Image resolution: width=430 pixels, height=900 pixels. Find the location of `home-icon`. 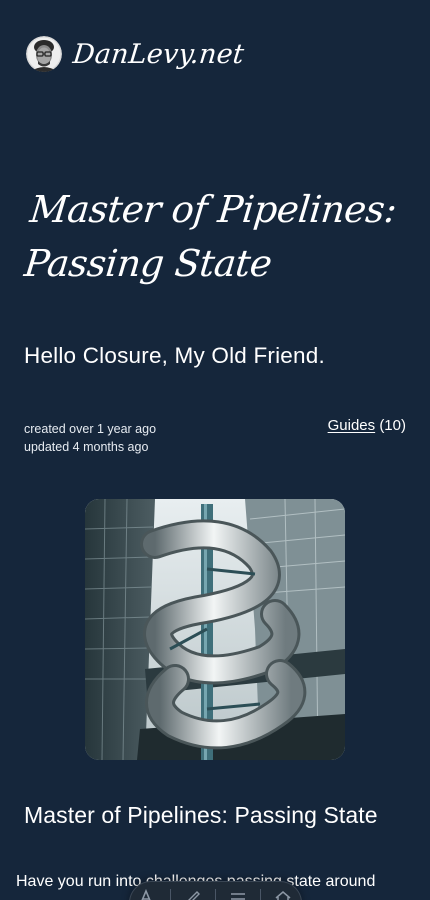

home-icon is located at coordinates (283, 894).